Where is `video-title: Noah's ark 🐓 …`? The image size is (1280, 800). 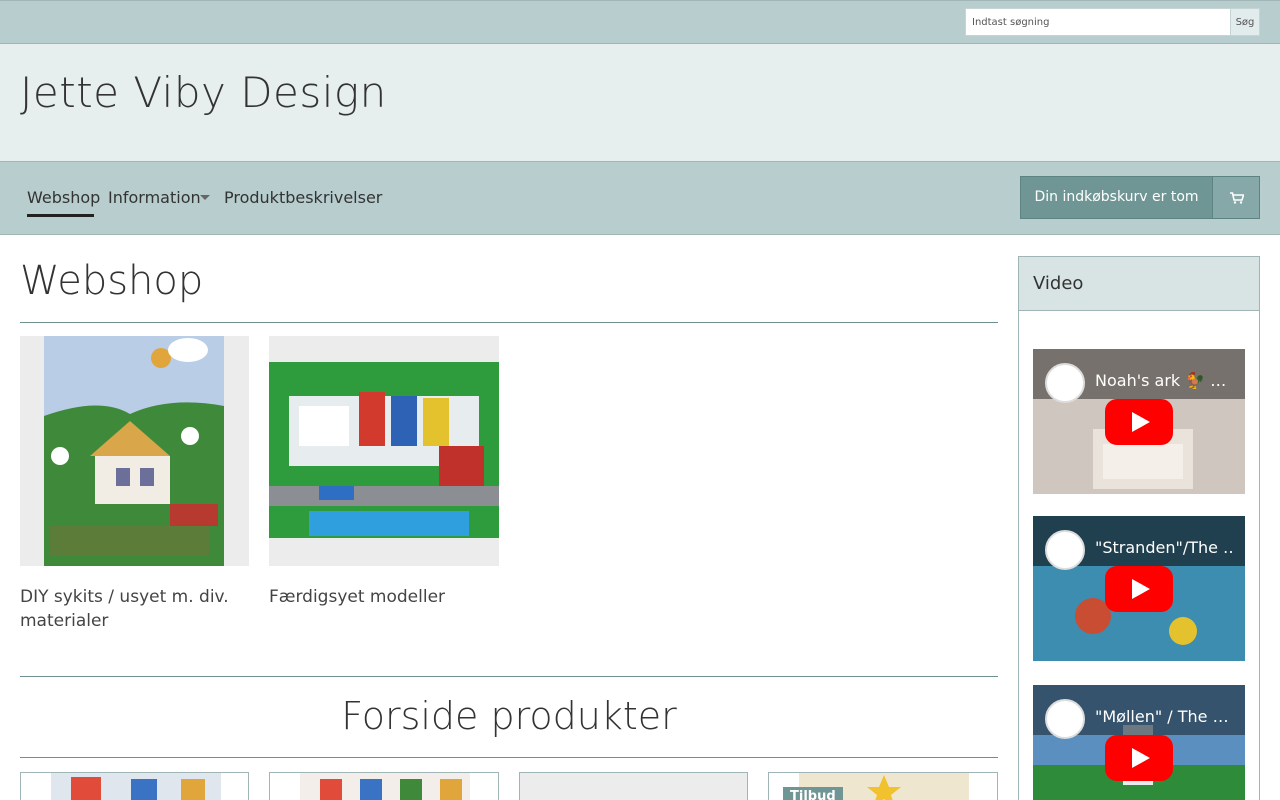
video-title: Noah's ark 🐓 … is located at coordinates (1161, 380).